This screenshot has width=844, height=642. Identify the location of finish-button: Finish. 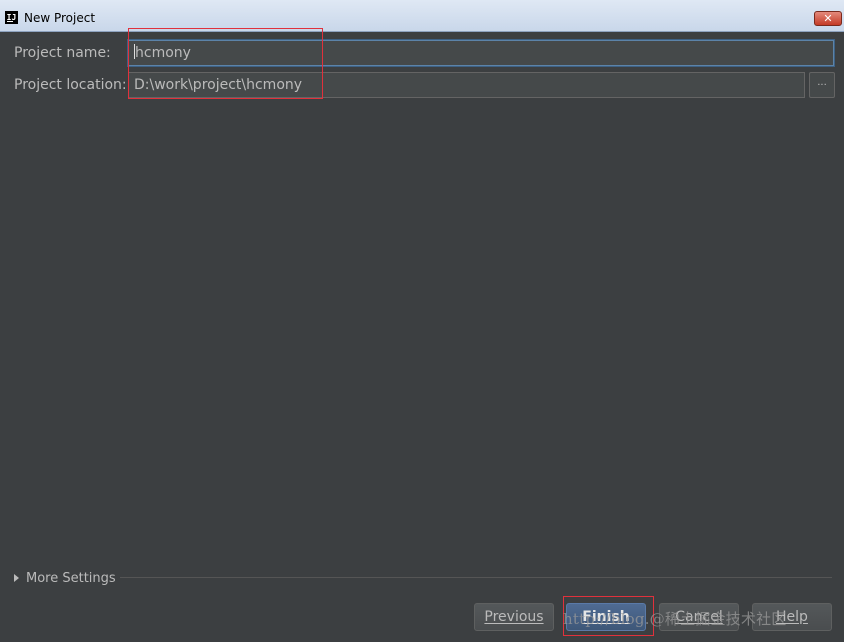
(606, 617).